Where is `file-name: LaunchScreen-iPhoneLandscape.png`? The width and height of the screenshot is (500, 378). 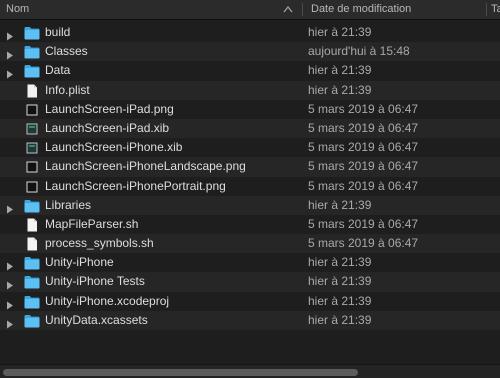
file-name: LaunchScreen-iPhoneLandscape.png is located at coordinates (145, 166).